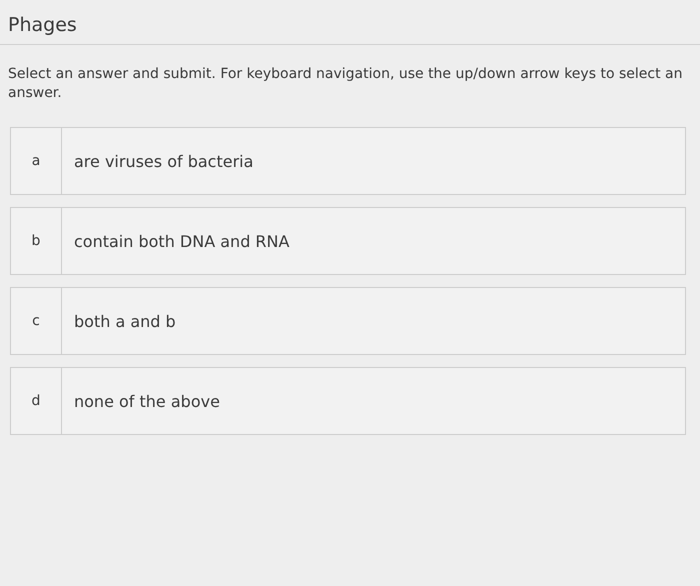 This screenshot has width=700, height=586. Describe the element at coordinates (124, 321) in the screenshot. I see `option-text: both a and b` at that location.